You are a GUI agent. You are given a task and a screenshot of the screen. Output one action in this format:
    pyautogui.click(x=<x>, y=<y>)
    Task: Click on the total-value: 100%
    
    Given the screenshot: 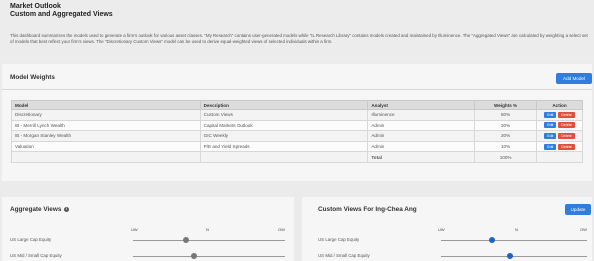 What is the action you would take?
    pyautogui.click(x=506, y=157)
    